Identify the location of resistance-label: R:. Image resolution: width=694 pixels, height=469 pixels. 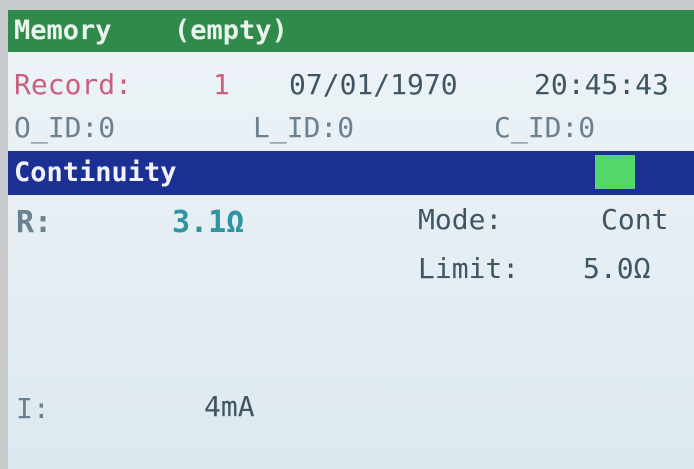
(34, 222).